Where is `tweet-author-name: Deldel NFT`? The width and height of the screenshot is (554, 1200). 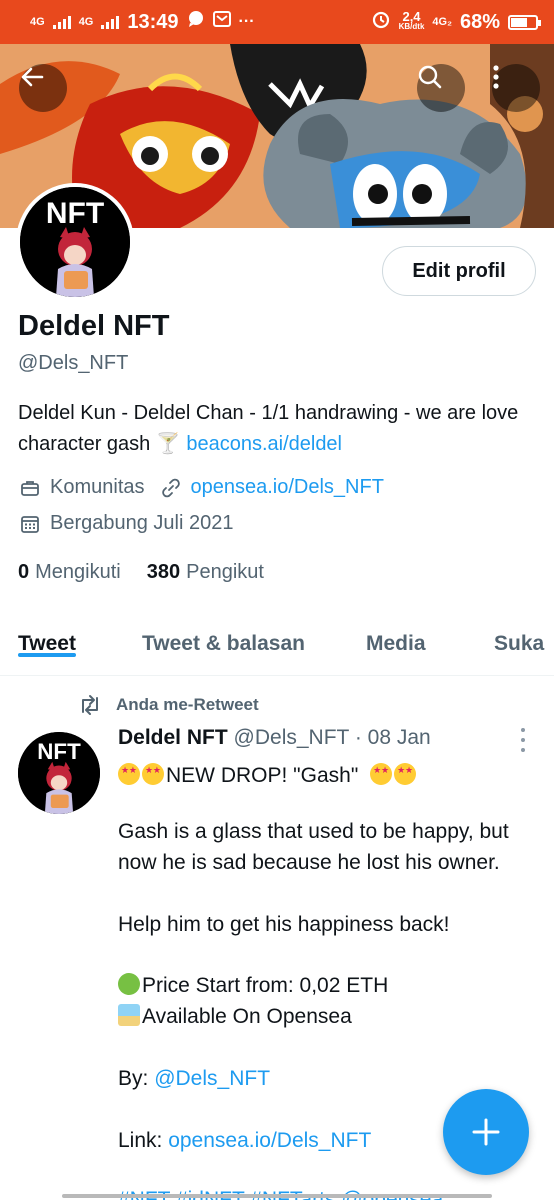 tweet-author-name: Deldel NFT is located at coordinates (173, 737).